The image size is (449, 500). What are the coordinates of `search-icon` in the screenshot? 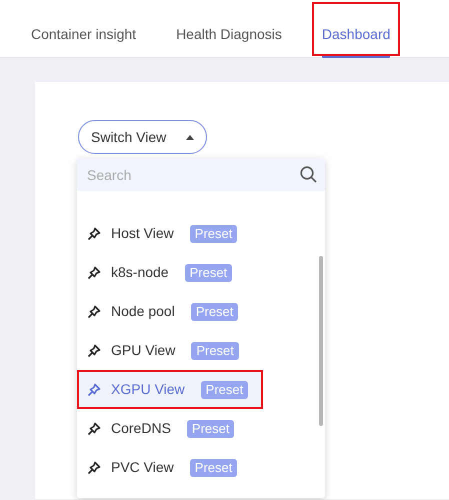 It's located at (308, 174).